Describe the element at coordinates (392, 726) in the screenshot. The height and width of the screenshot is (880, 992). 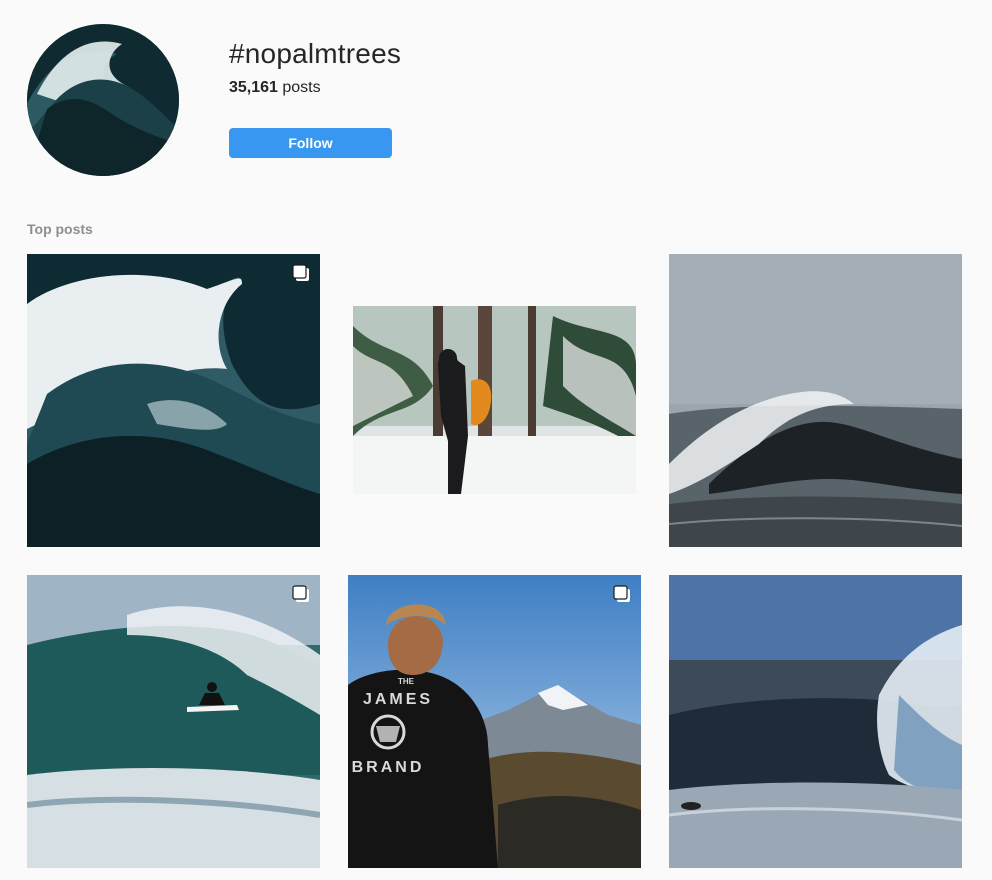
I see `shirt-print: THE JAMES BRAND` at that location.